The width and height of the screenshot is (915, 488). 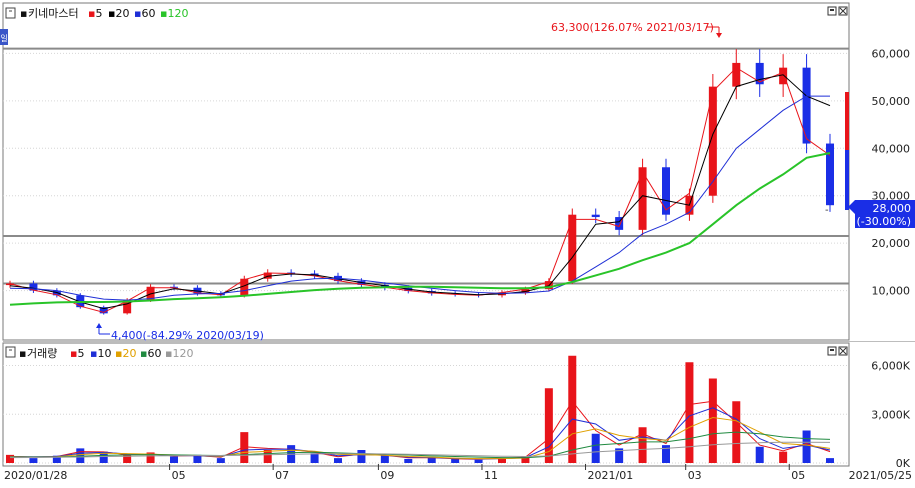 I want to click on ma-legend-5: ▪5, so click(x=95, y=13).